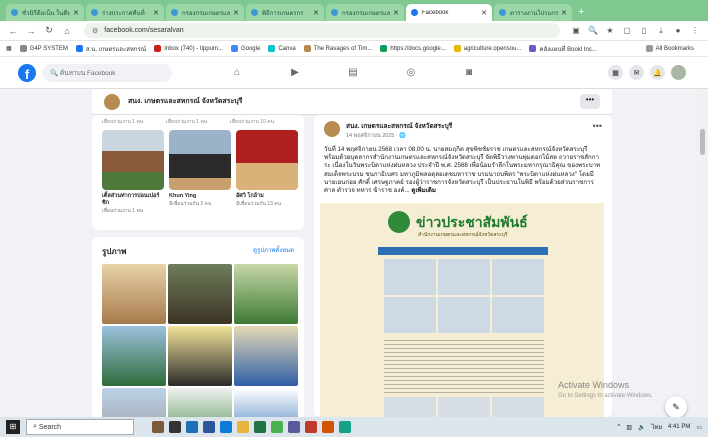  Describe the element at coordinates (209, 427) in the screenshot. I see `word-icon` at that location.